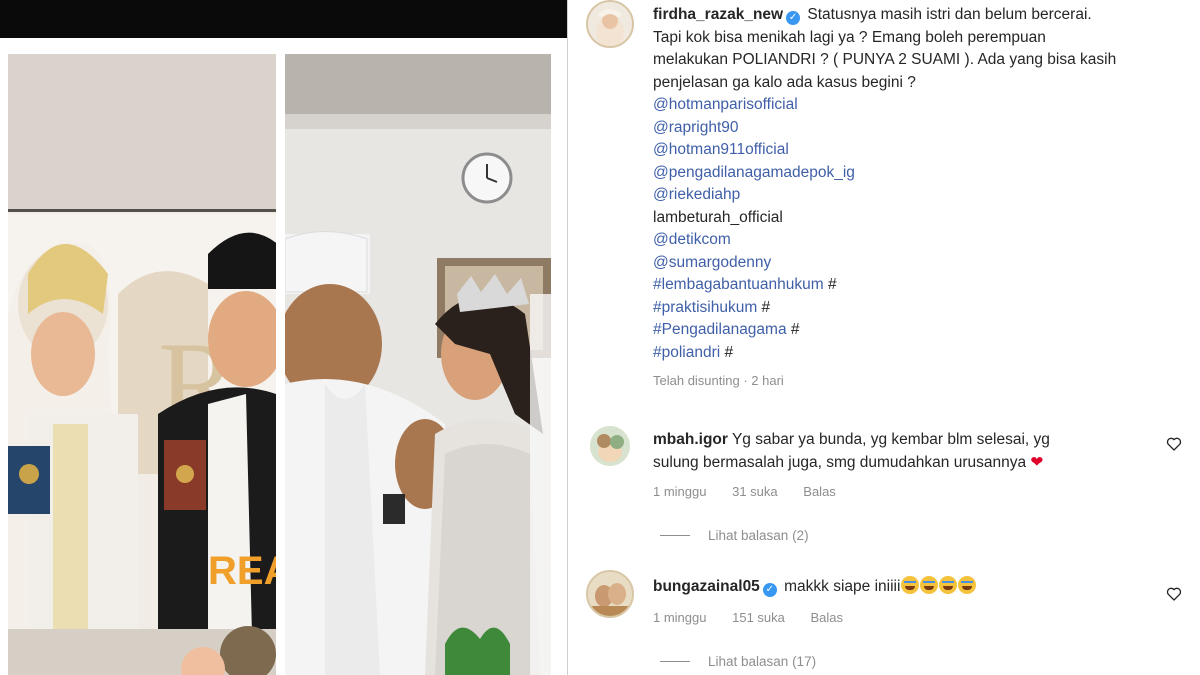  Describe the element at coordinates (913, 285) in the screenshot. I see `hashtag-line: #lembagabantuanhukum #` at that location.